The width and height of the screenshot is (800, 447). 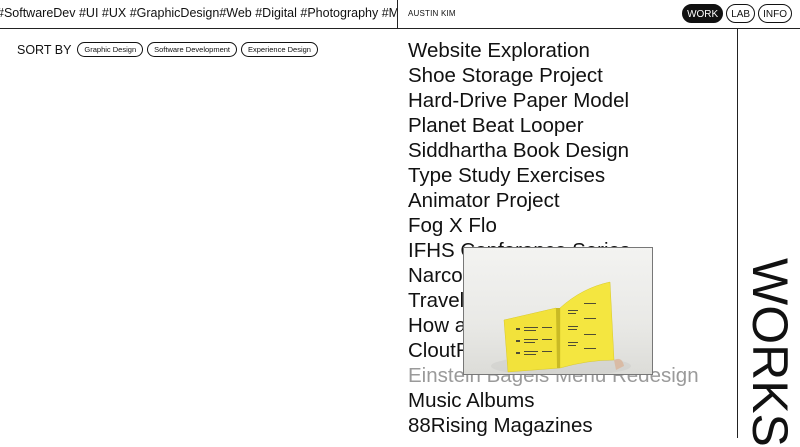 I want to click on project-item: Animator Project, so click(x=553, y=200).